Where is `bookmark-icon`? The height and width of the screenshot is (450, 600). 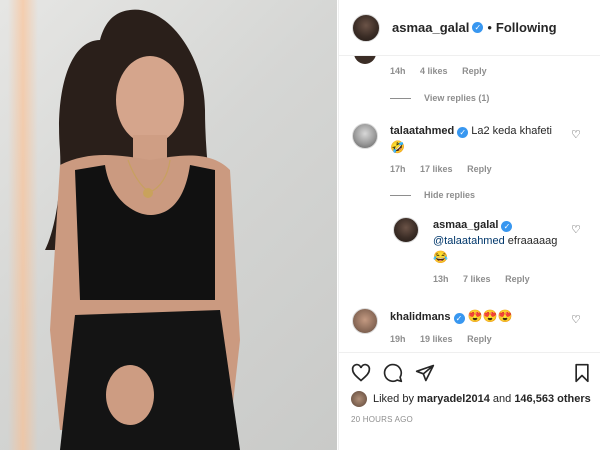 bookmark-icon is located at coordinates (582, 373).